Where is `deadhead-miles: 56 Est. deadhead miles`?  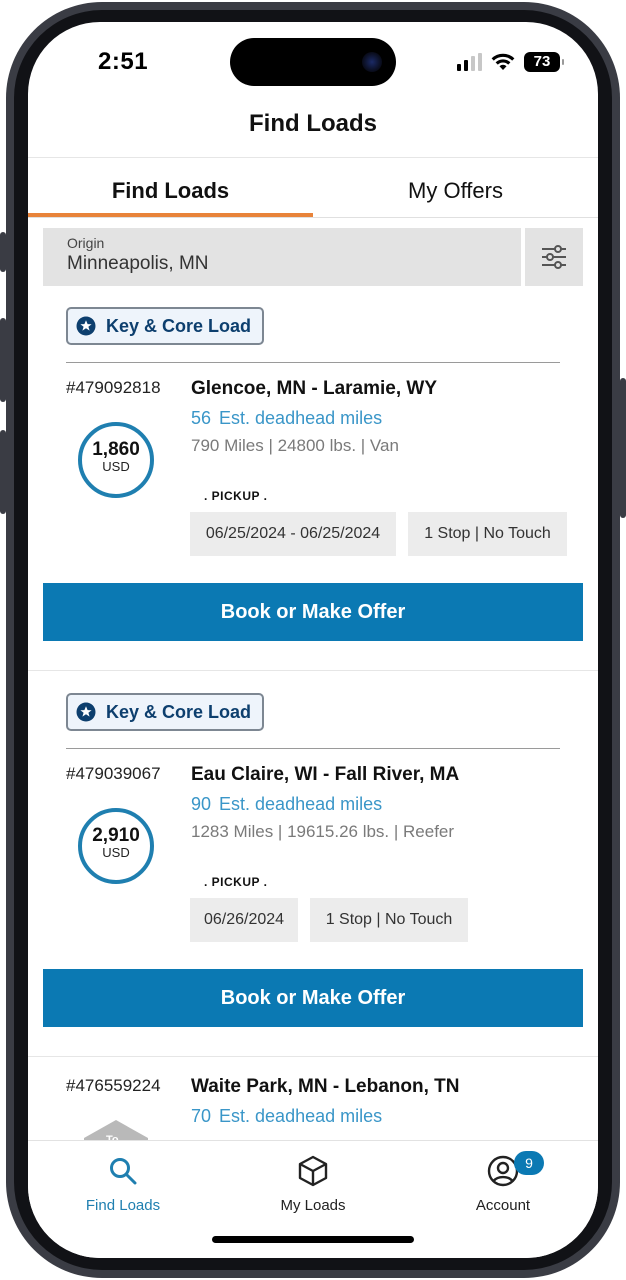
deadhead-miles: 56 Est. deadhead miles is located at coordinates (286, 418).